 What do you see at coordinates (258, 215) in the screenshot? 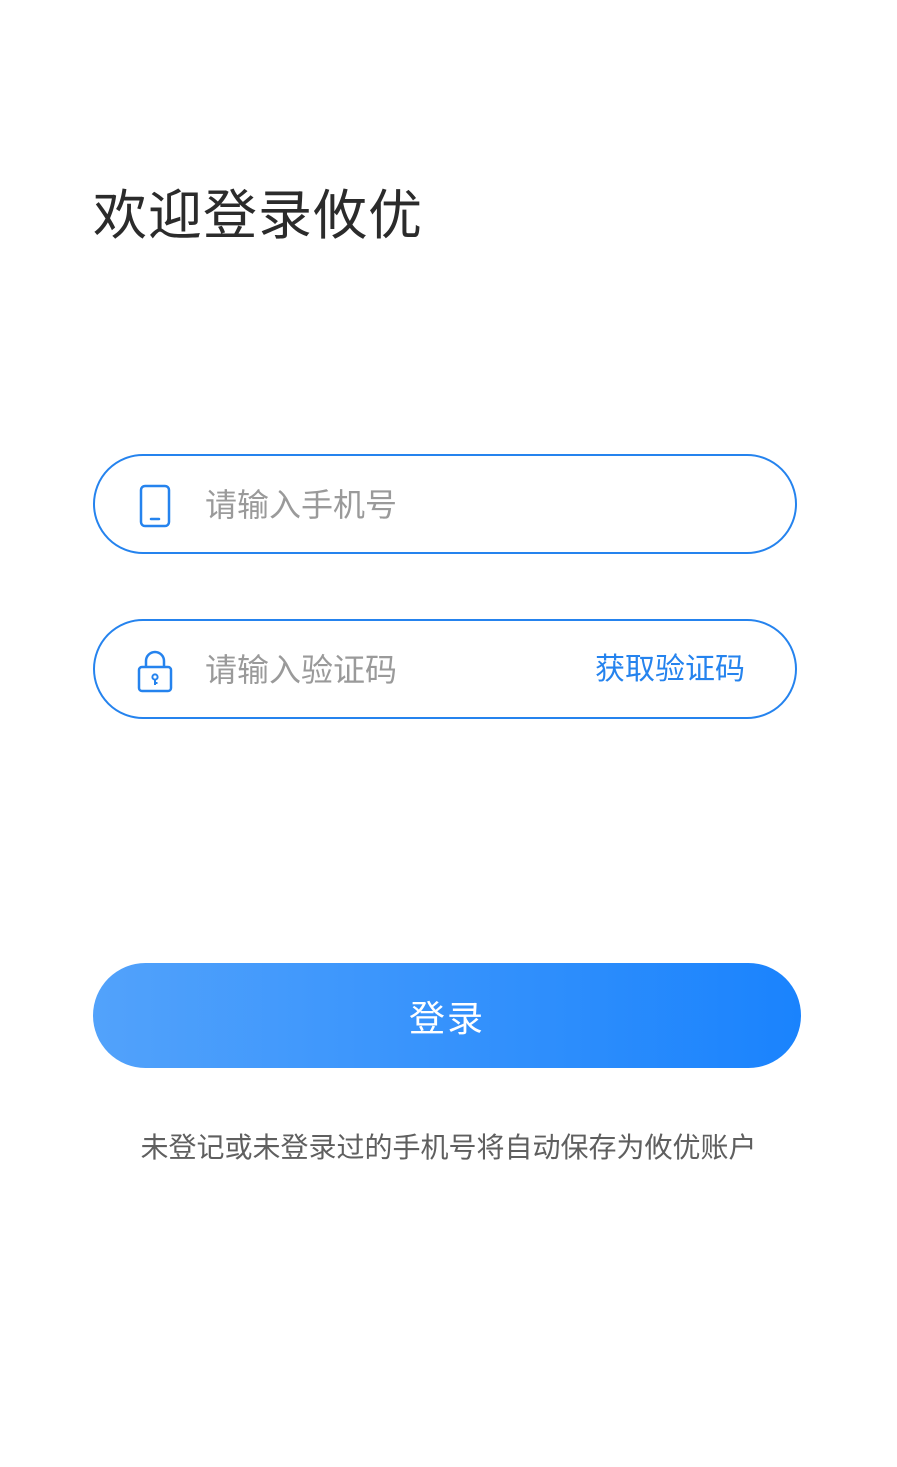
I see `page-title: 欢迎登录攸优` at bounding box center [258, 215].